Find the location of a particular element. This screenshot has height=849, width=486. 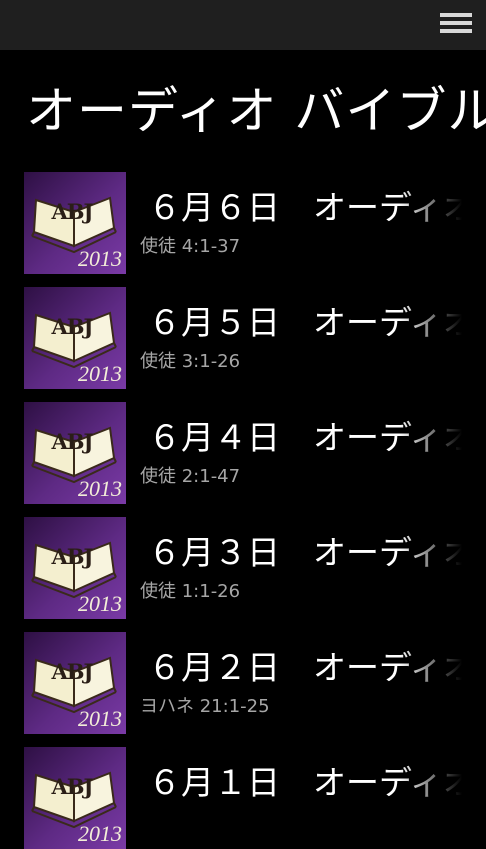

page-title: オーディオ バイブル is located at coordinates (256, 111).